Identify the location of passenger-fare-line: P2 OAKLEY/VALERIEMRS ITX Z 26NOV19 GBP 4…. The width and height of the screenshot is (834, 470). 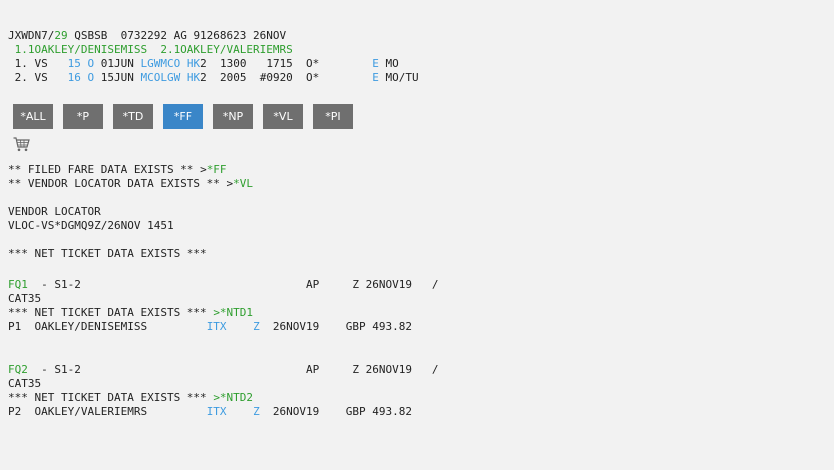
(210, 412).